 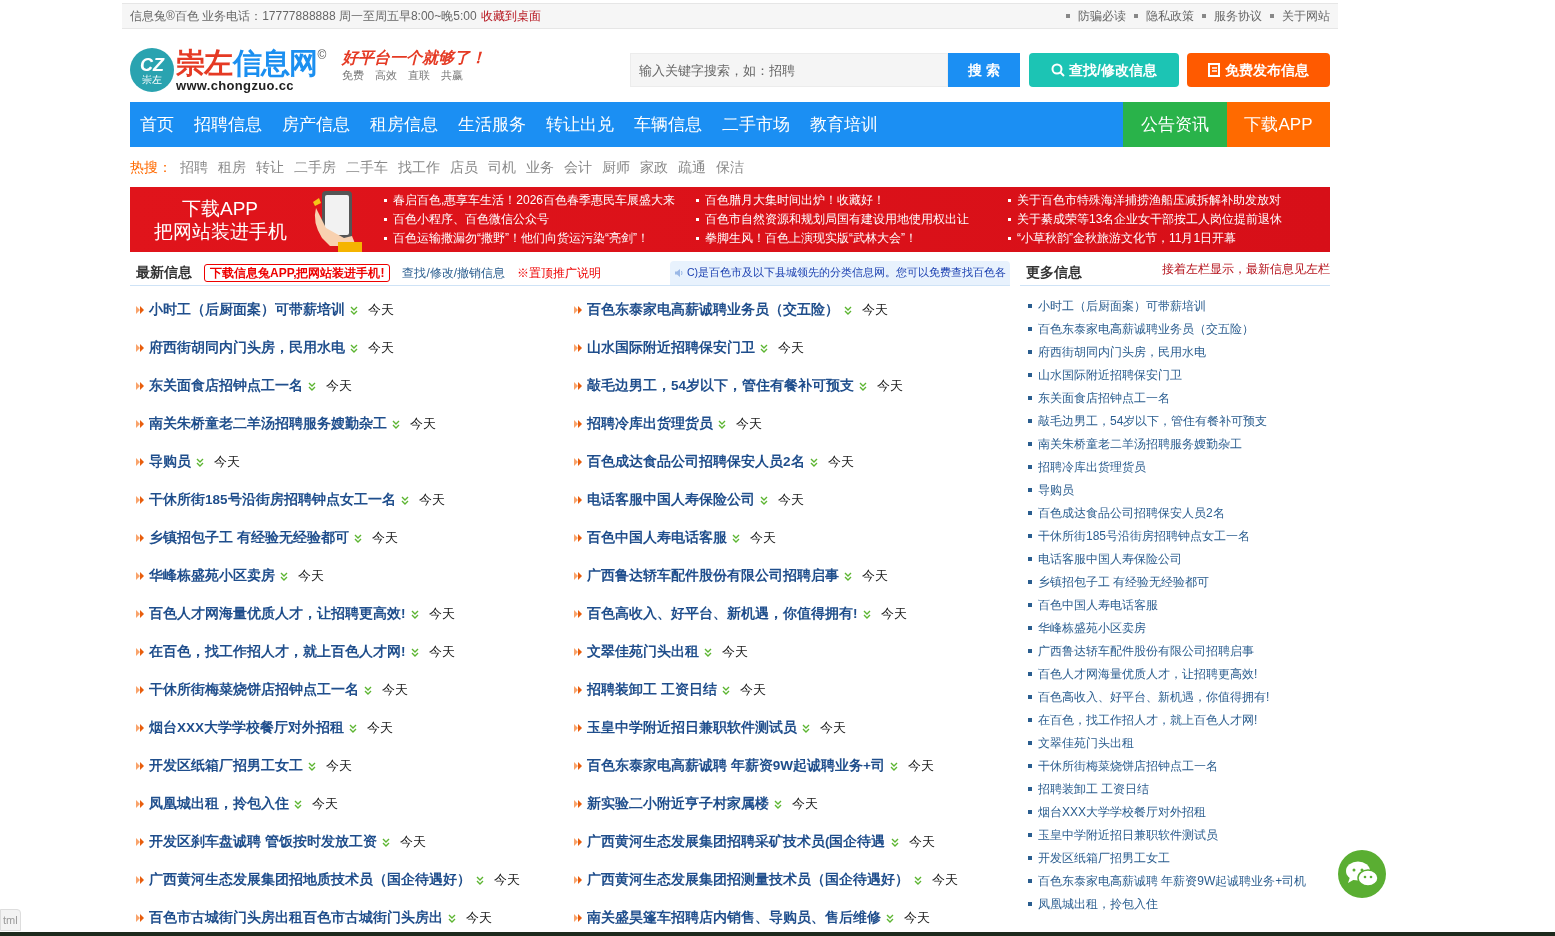 What do you see at coordinates (1153, 420) in the screenshot?
I see `more-info-link: 敲毛边男工，54岁以下，管住有餐补可预支` at bounding box center [1153, 420].